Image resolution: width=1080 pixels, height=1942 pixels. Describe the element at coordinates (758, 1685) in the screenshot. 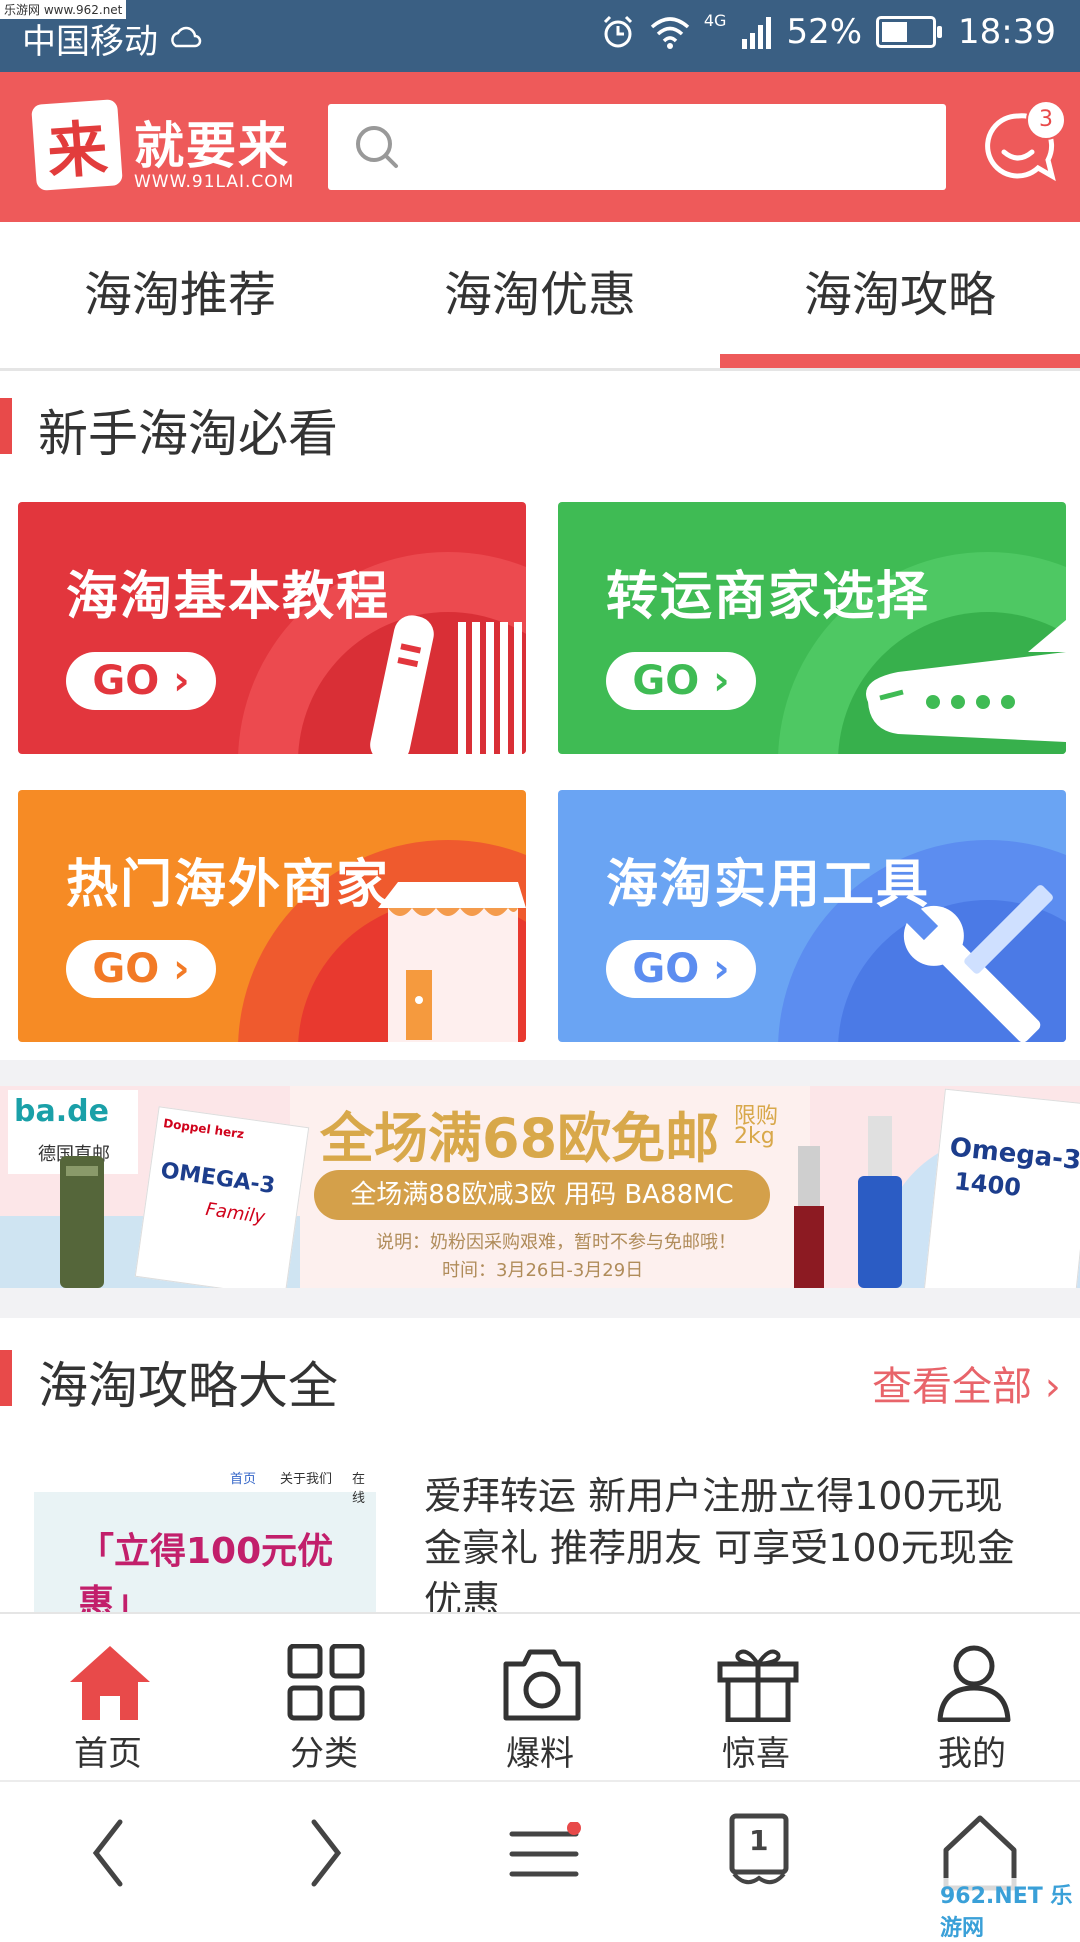

I see `gift-icon` at that location.